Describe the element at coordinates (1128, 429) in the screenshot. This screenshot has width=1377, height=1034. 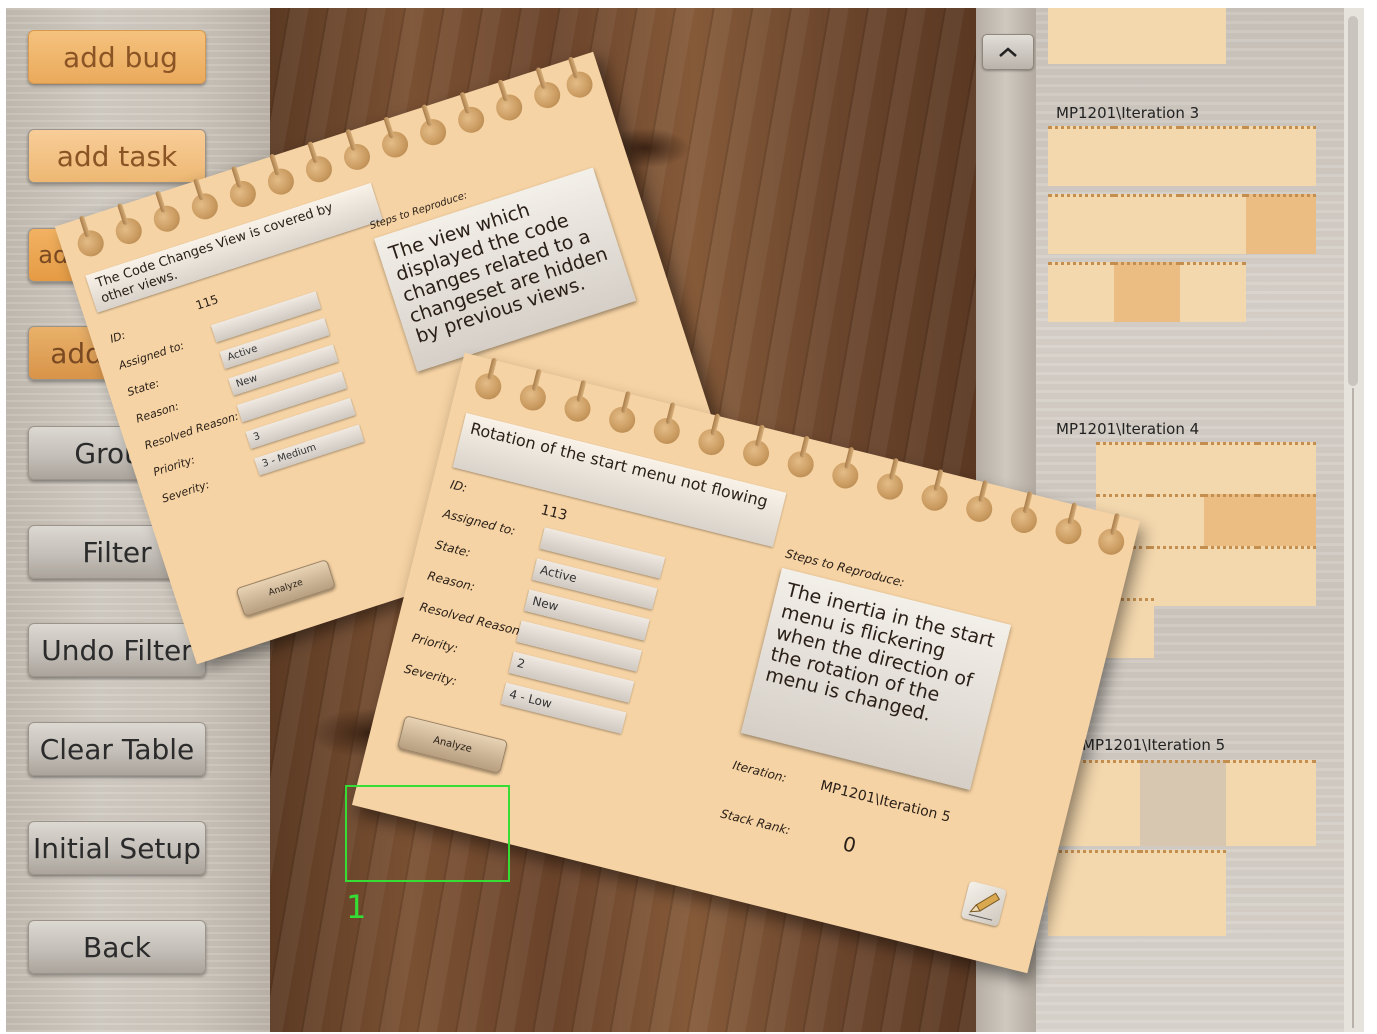
I see `iteration-title: MP1201\Iteration 4` at that location.